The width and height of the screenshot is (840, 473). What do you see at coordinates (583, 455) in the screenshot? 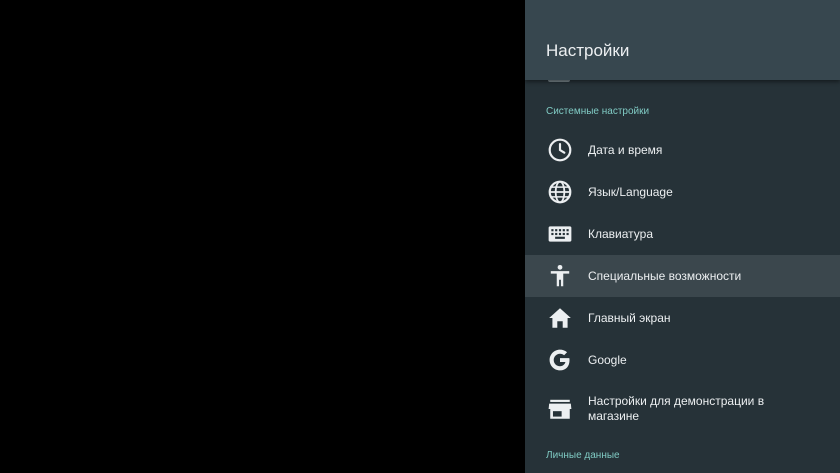
I see `section-title-personal: Личные данные` at bounding box center [583, 455].